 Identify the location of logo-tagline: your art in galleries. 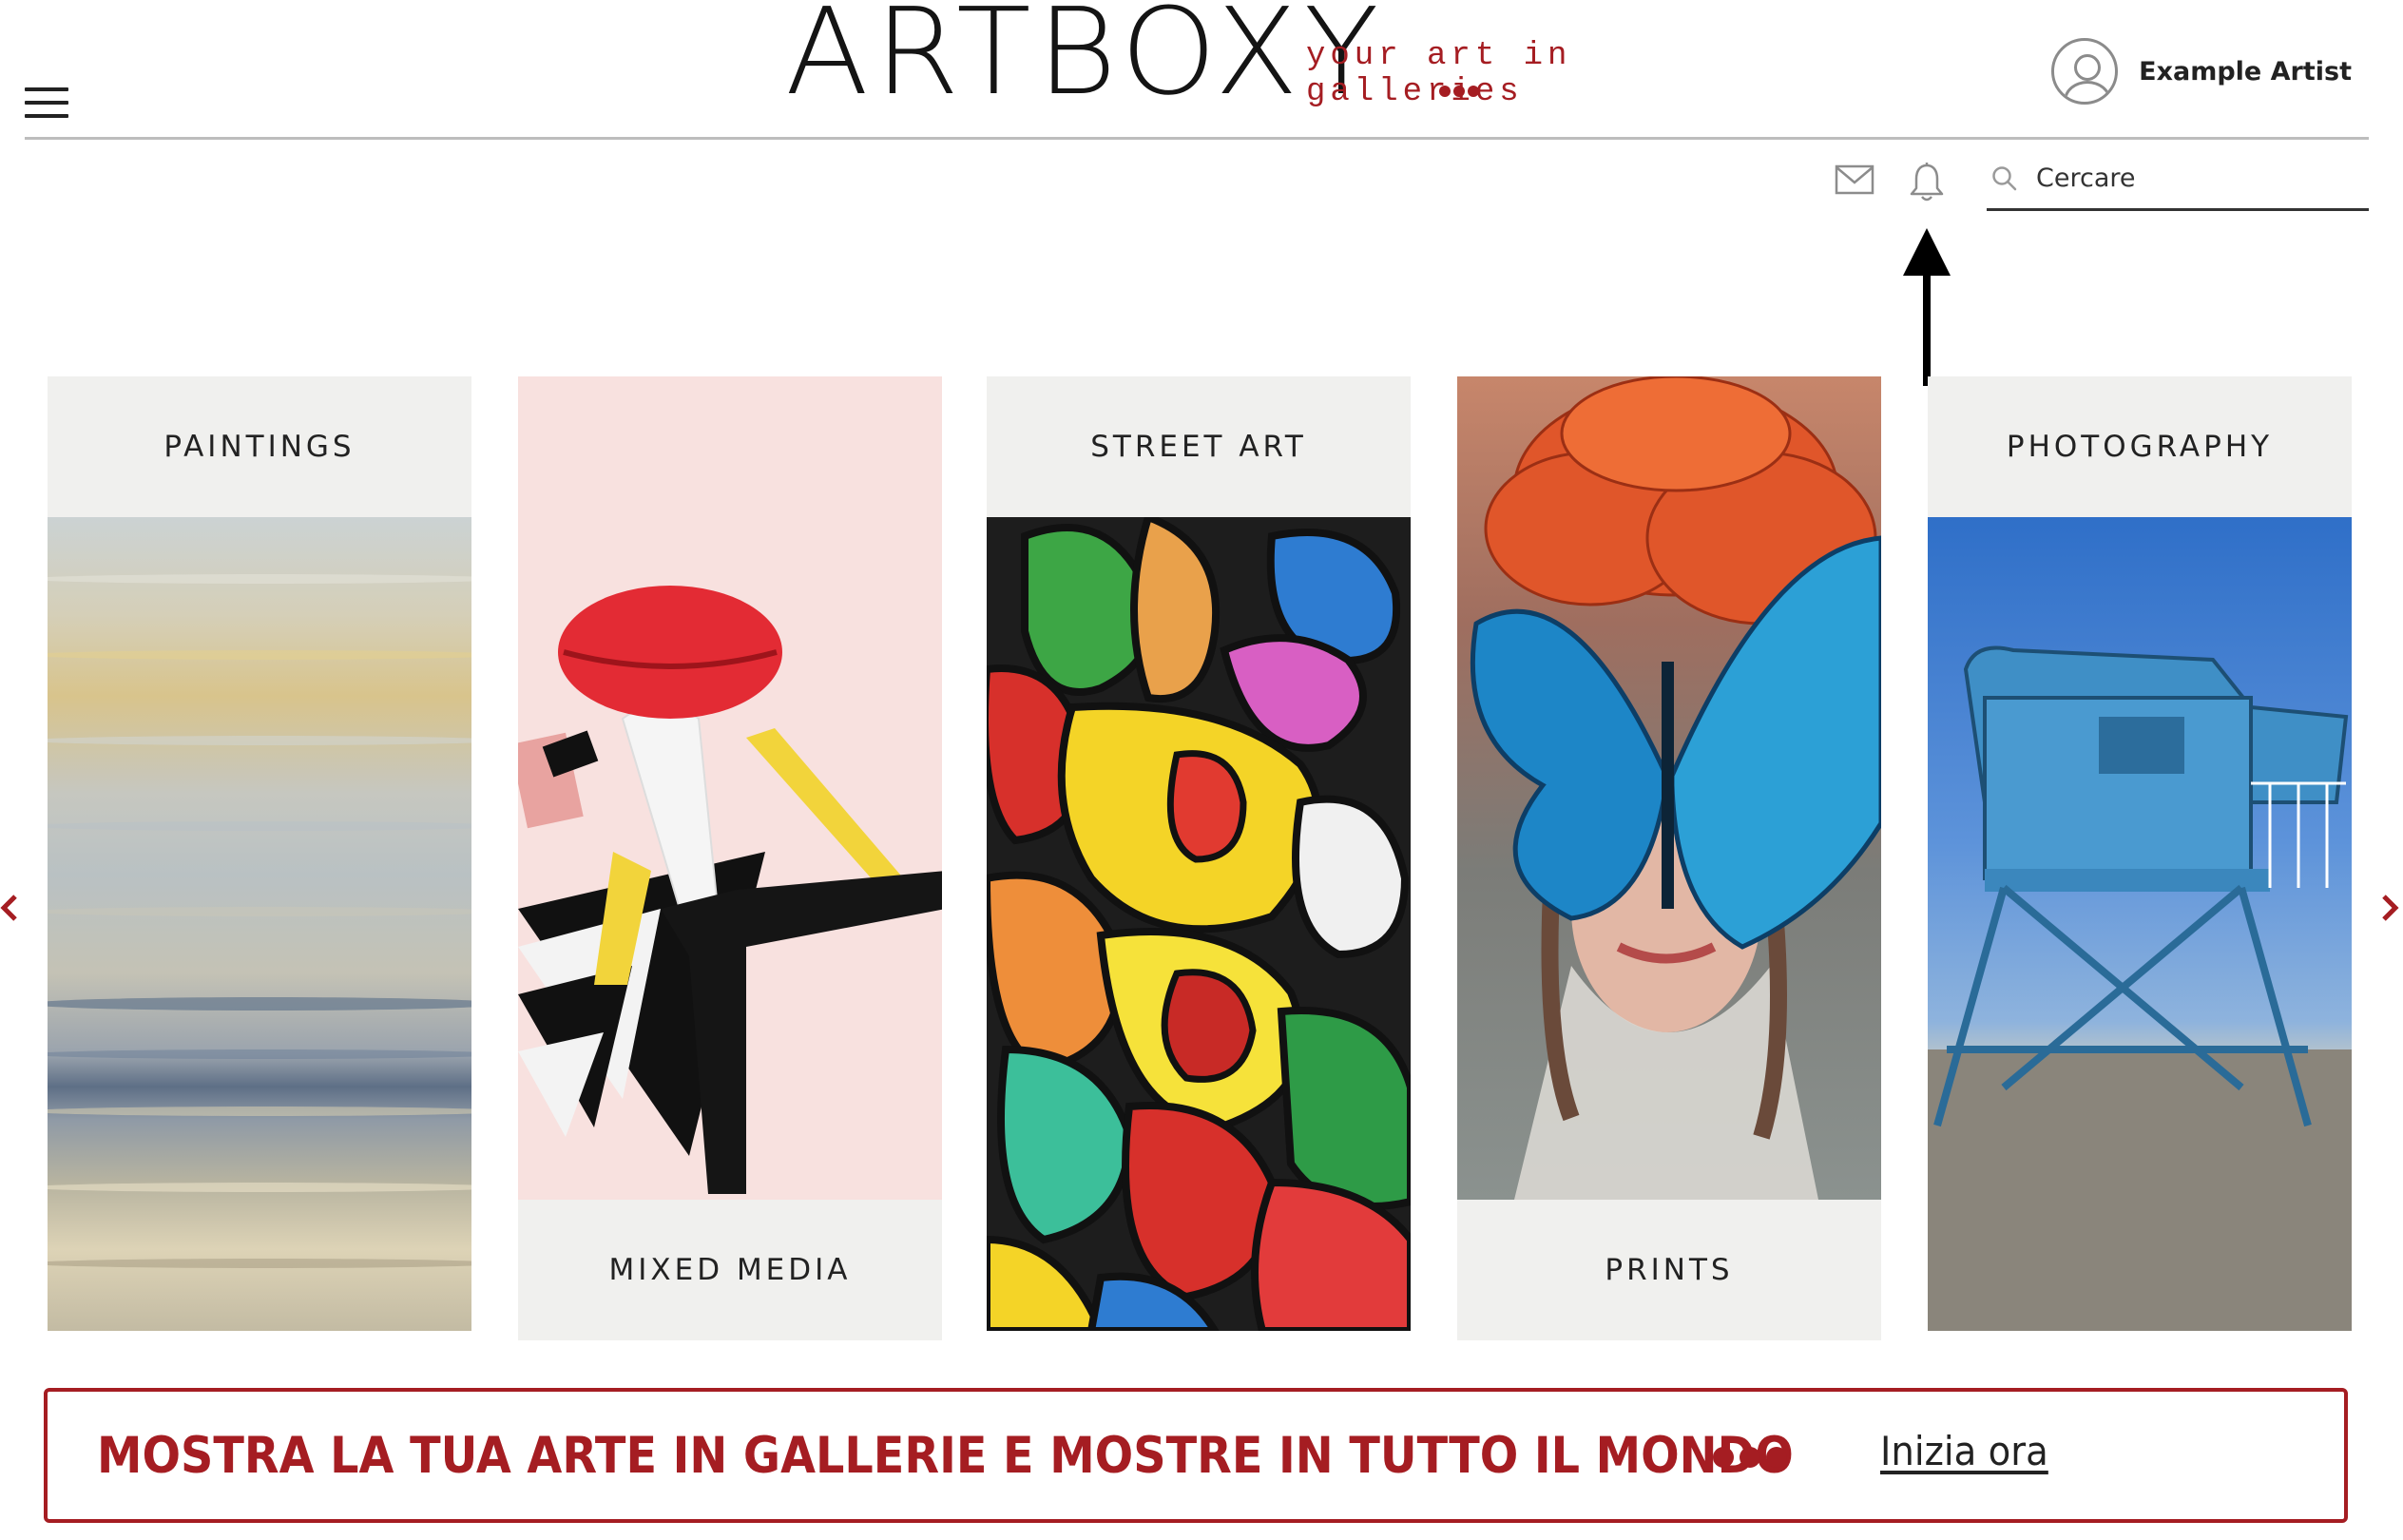
(1439, 74).